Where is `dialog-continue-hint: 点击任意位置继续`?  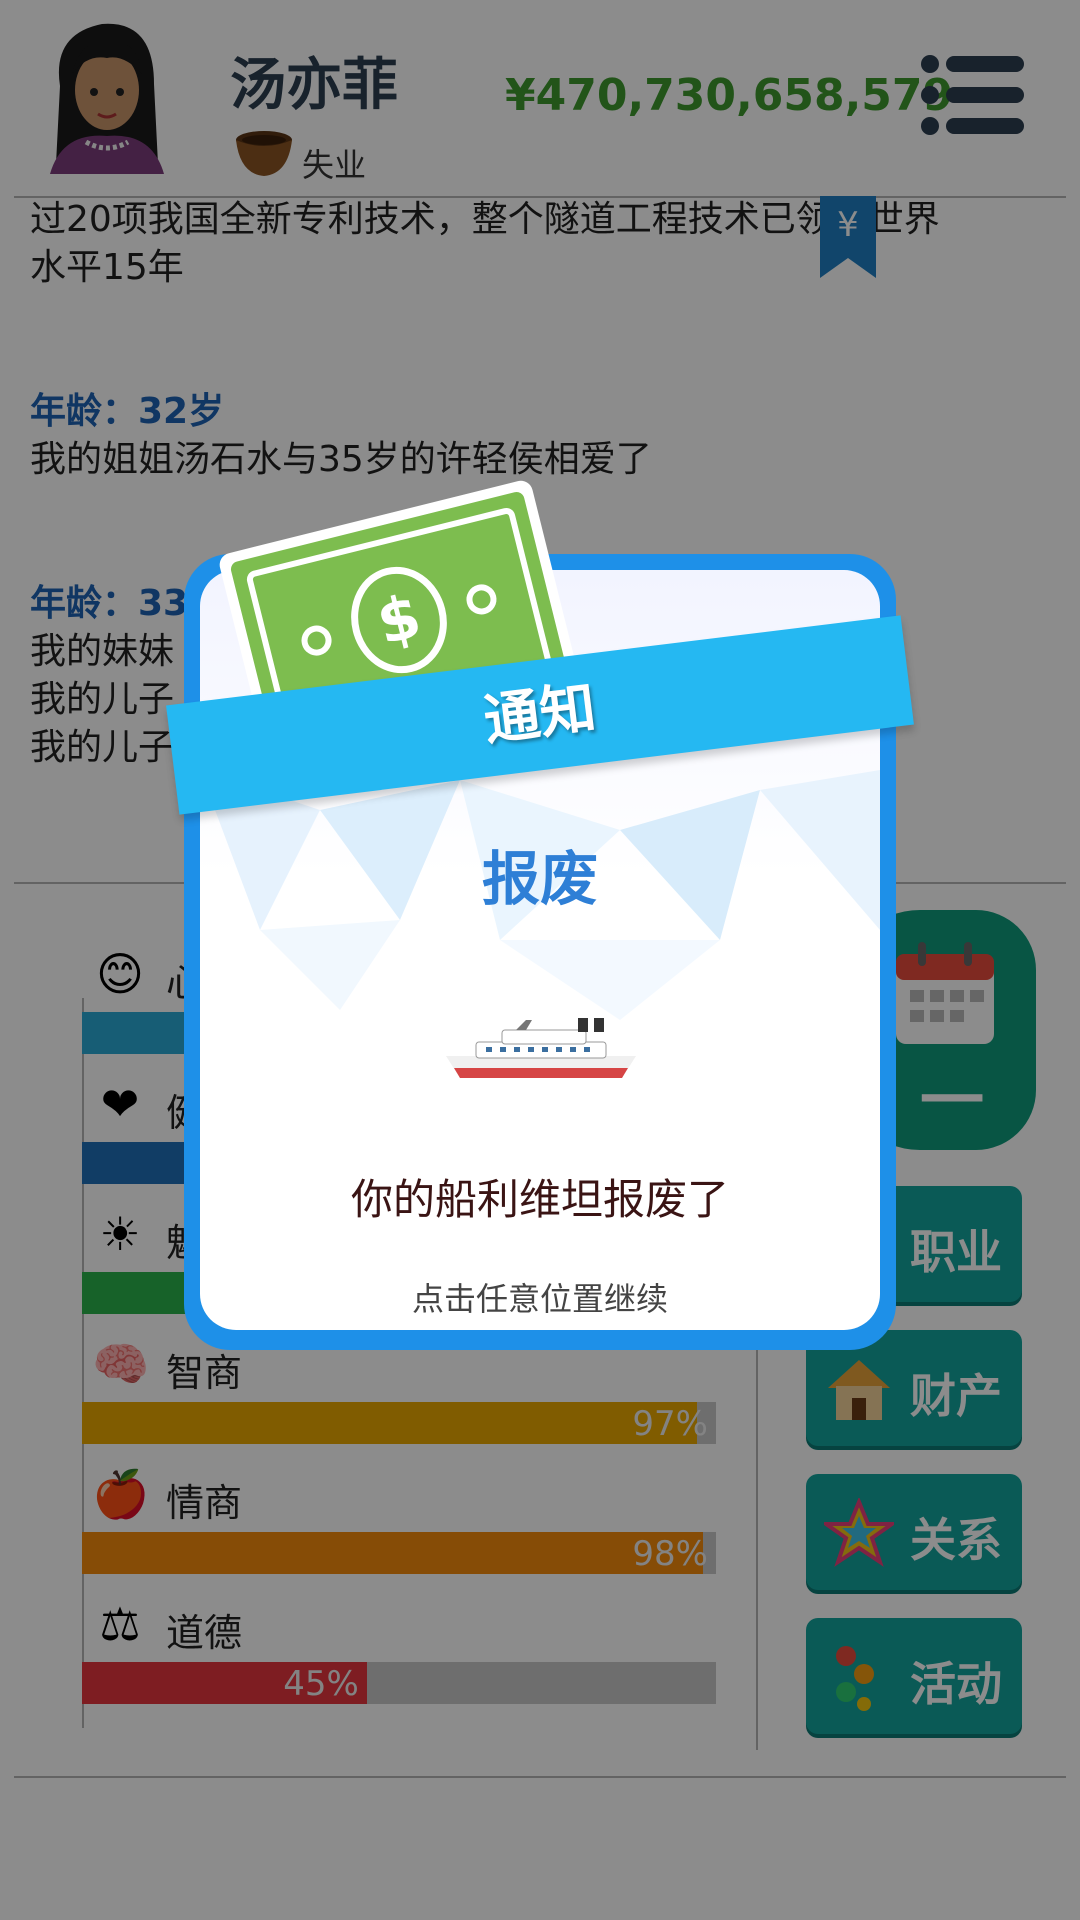 dialog-continue-hint: 点击任意位置继续 is located at coordinates (540, 1297).